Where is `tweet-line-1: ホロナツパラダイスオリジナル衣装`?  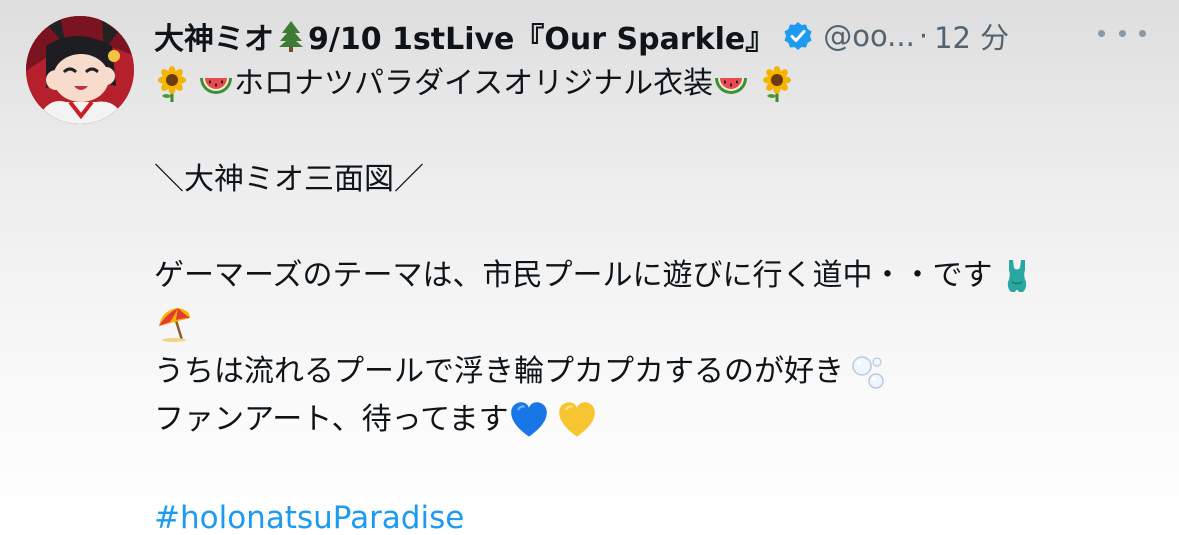 tweet-line-1: ホロナツパラダイスオリジナル衣装 is located at coordinates (659, 84).